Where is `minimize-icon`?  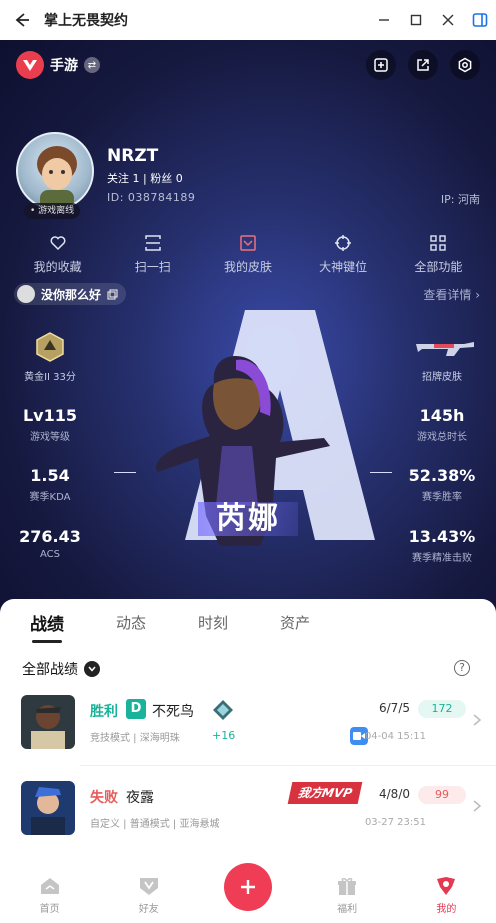
minimize-icon is located at coordinates (384, 20).